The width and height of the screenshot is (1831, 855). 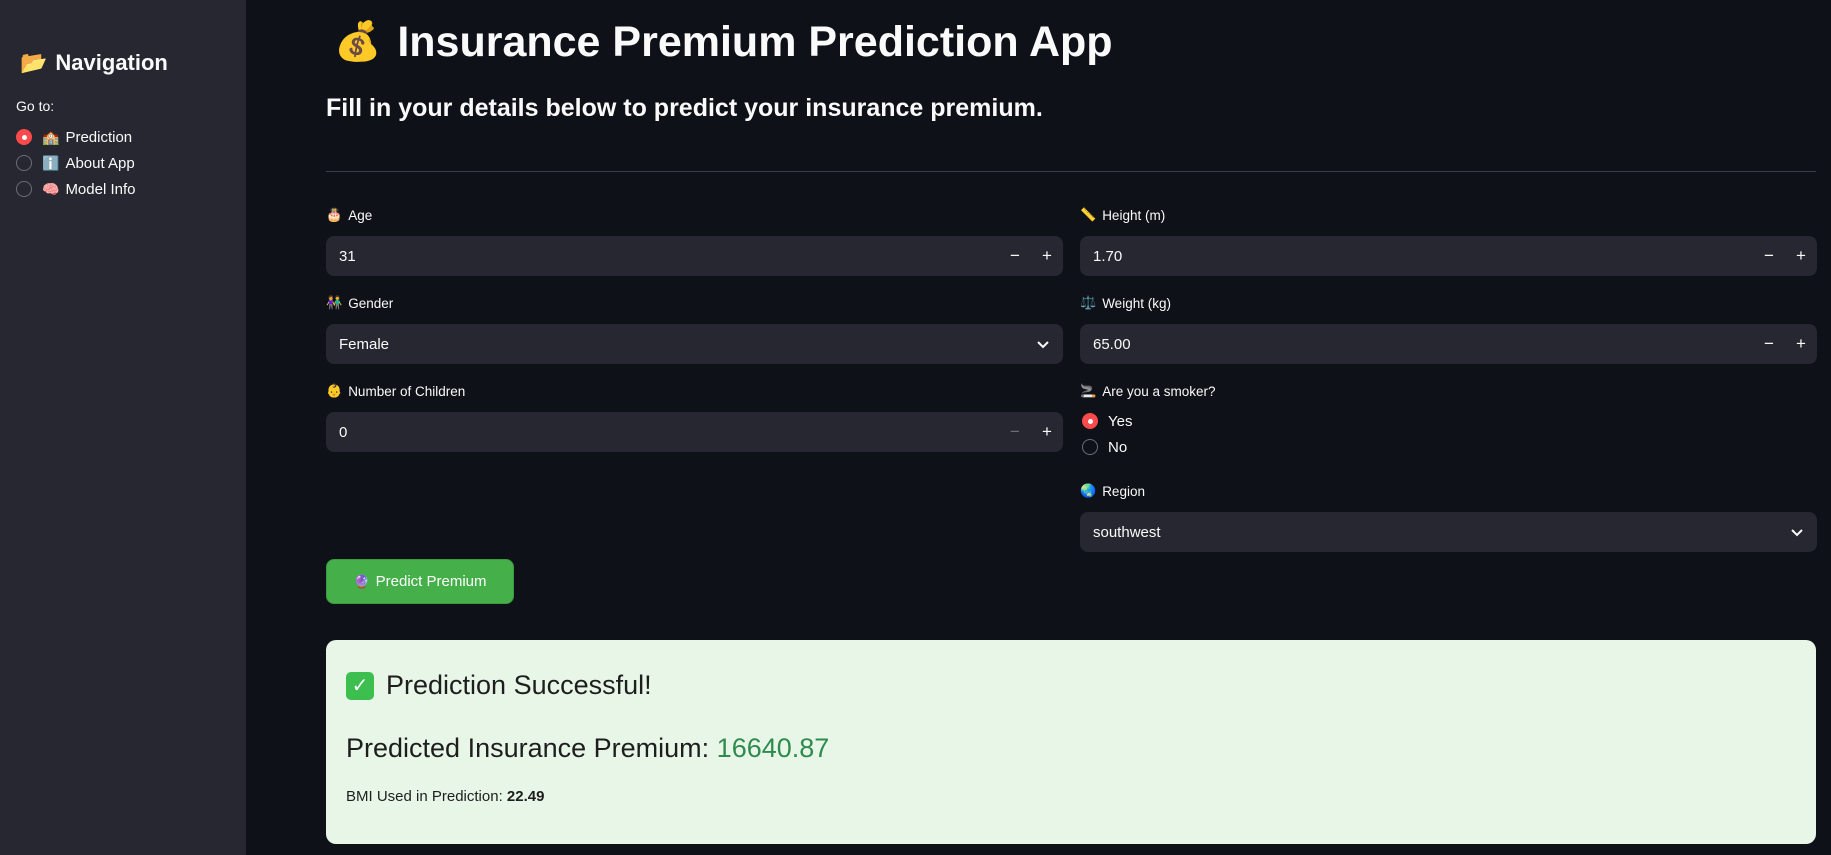 I want to click on nav-radio-group: 🏫 Prediction ℹ️ About App 🧠 Model Info, so click(x=123, y=163).